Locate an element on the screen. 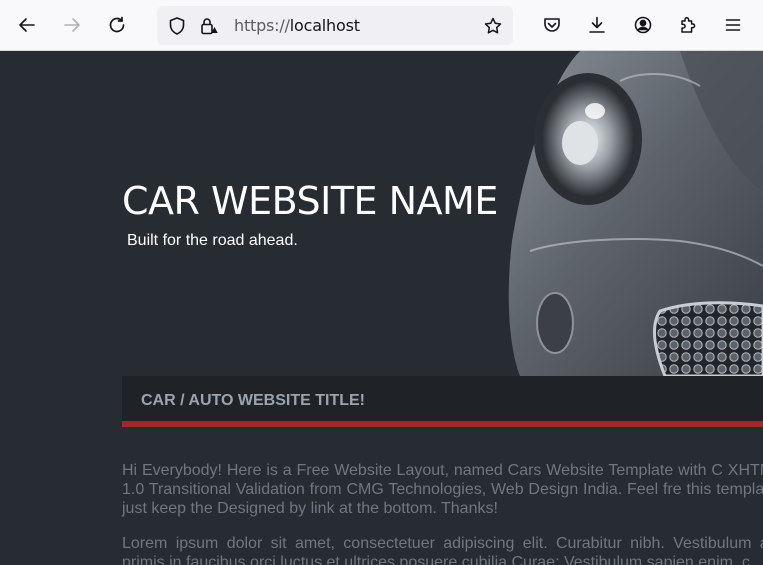 Image resolution: width=763 pixels, height=565 pixels. back-button is located at coordinates (27, 25).